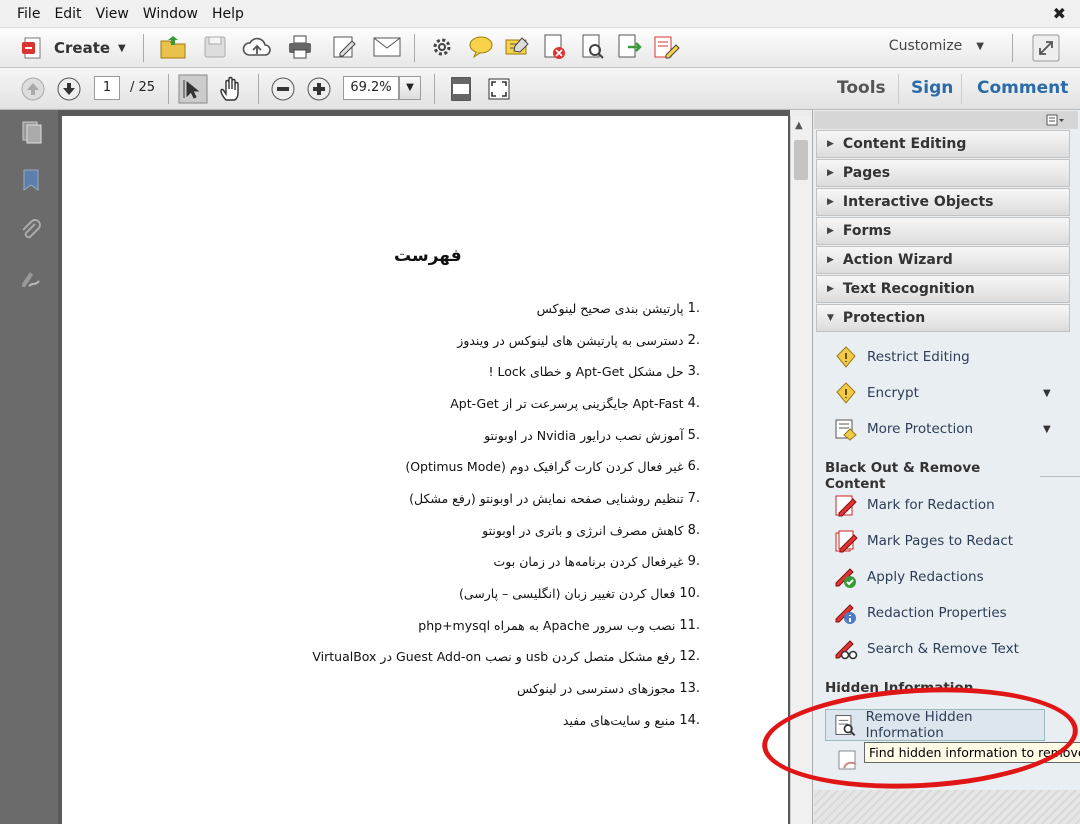 This screenshot has width=1080, height=824. Describe the element at coordinates (1059, 13) in the screenshot. I see `close-document-icon: ✖` at that location.